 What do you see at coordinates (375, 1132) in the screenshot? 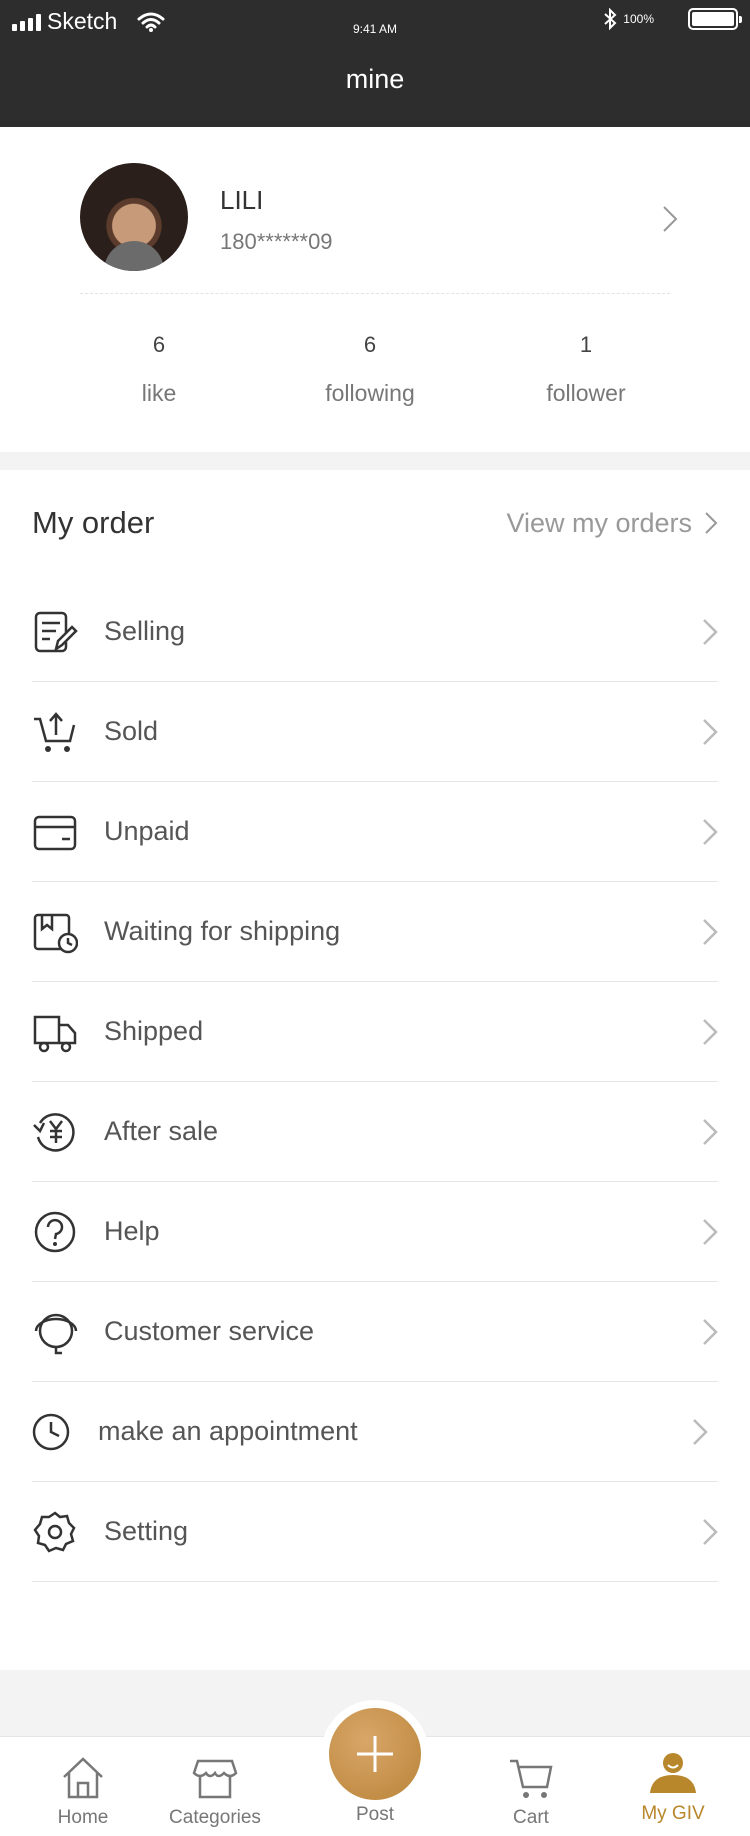
I see `menu-item-after-sale: After sale` at bounding box center [375, 1132].